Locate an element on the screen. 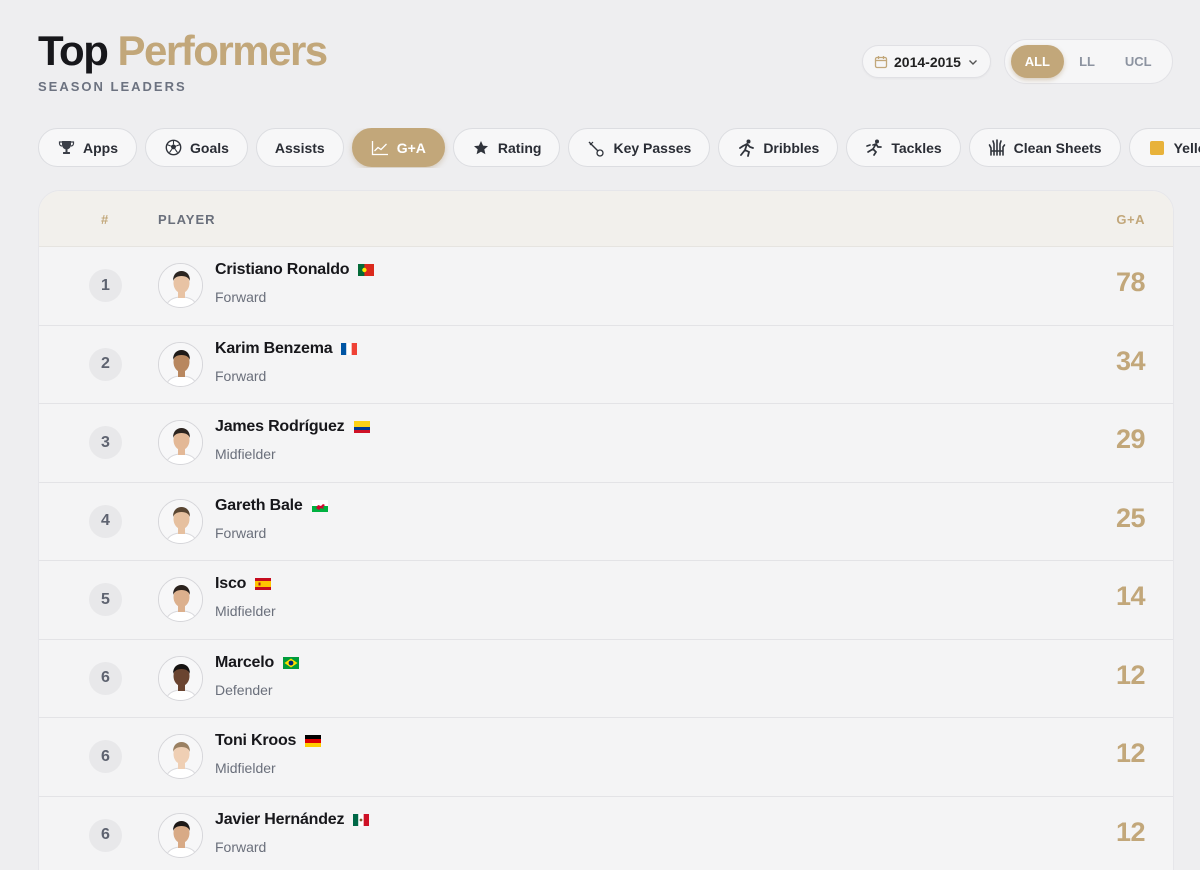 The image size is (1200, 870). tab-key-passes: Key Passes is located at coordinates (639, 147).